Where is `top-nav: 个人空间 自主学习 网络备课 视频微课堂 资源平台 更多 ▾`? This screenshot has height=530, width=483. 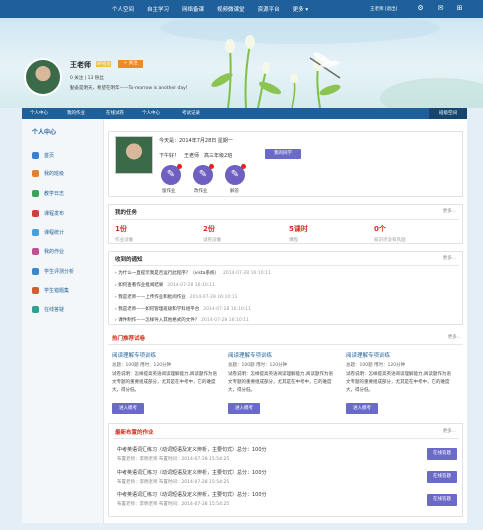 top-nav: 个人空间 自主学习 网络备课 视频微课堂 资源平台 更多 ▾ is located at coordinates (216, 9).